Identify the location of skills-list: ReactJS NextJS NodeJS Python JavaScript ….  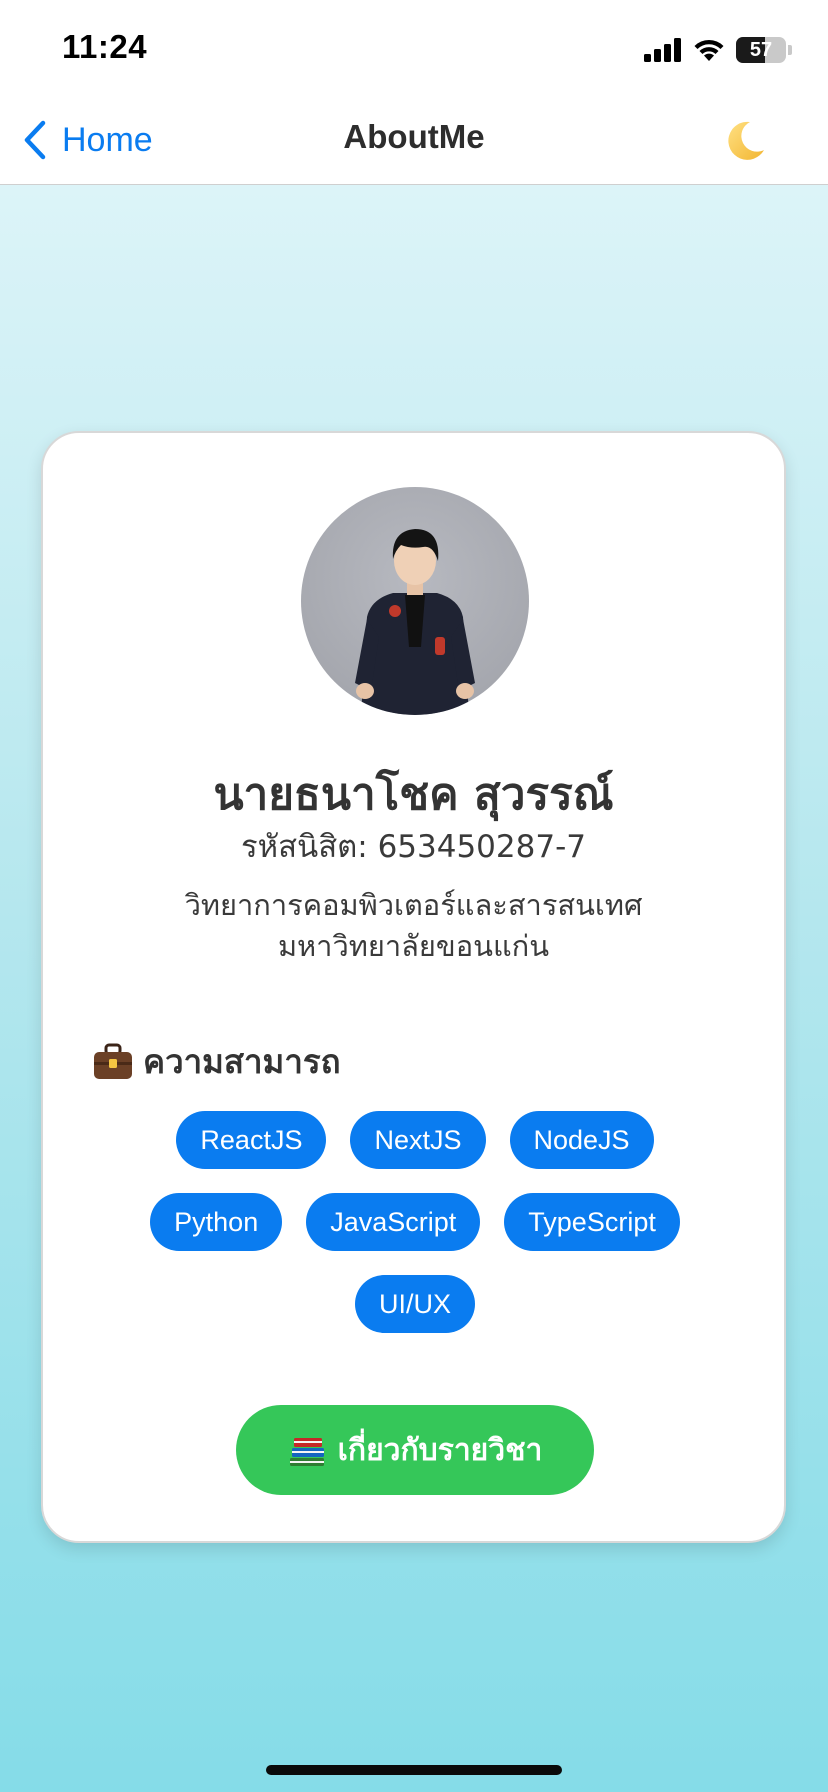
(415, 1222).